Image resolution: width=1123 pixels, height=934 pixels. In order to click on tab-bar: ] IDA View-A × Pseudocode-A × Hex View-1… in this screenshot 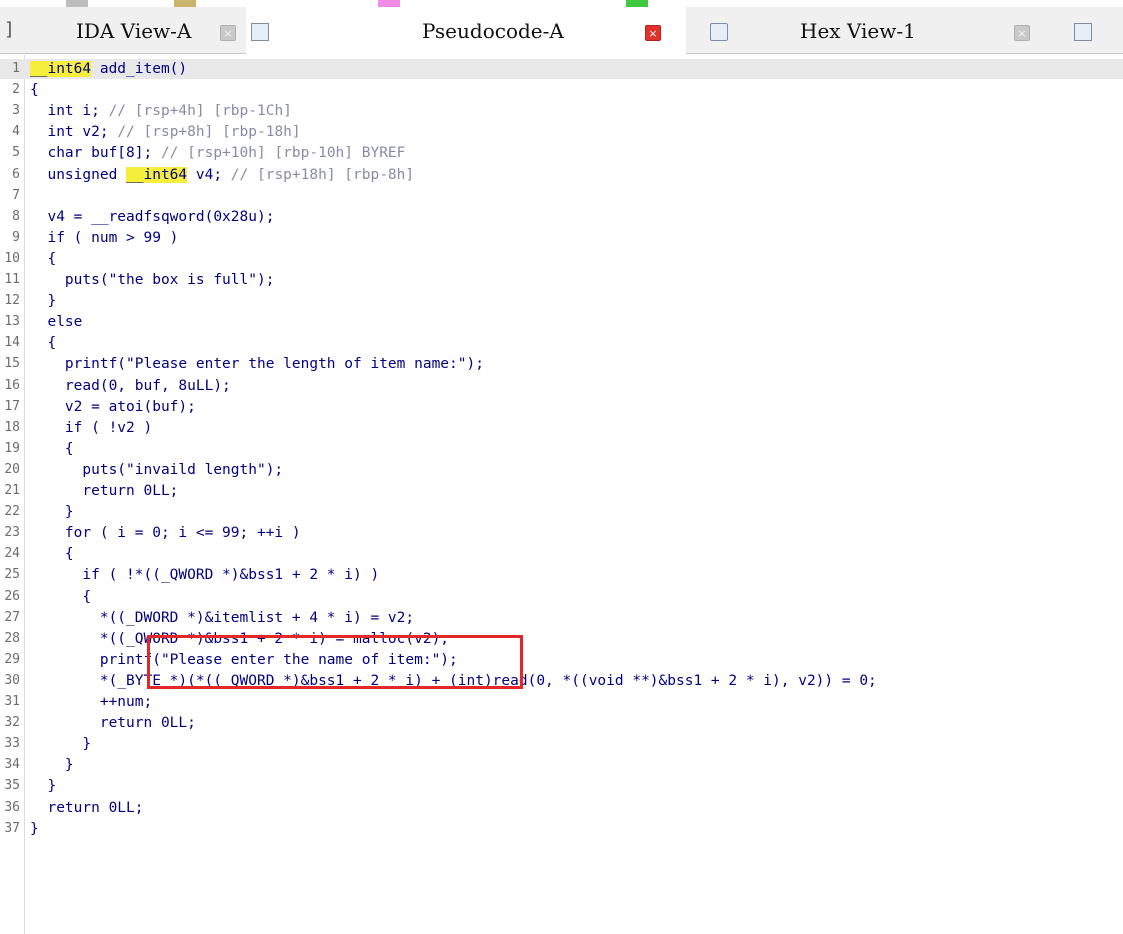, I will do `click(561, 30)`.